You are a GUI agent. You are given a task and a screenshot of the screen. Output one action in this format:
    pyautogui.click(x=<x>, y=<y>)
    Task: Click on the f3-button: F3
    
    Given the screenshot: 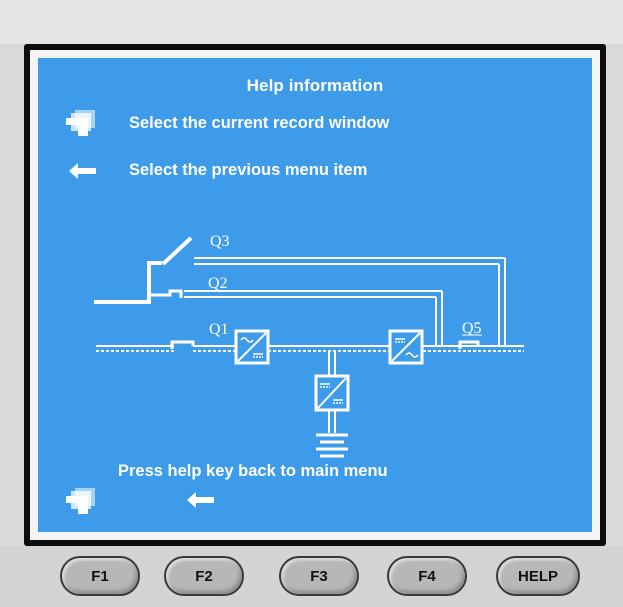 What is the action you would take?
    pyautogui.click(x=319, y=576)
    